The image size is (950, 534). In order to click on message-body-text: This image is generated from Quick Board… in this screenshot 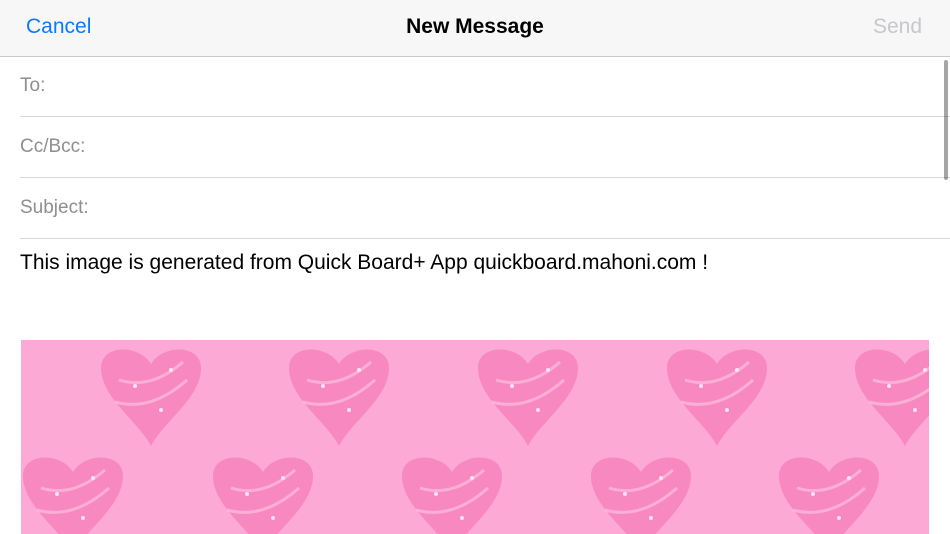, I will do `click(364, 263)`.